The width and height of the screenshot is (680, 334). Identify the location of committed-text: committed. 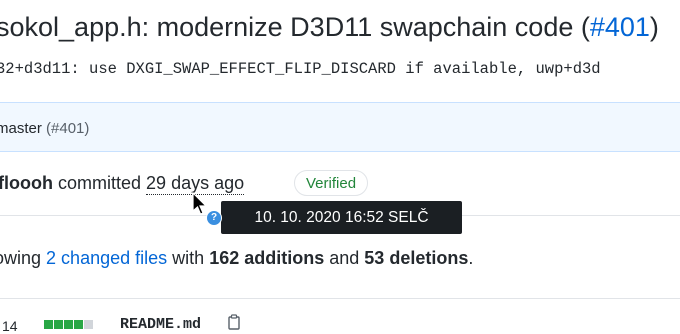
(100, 183).